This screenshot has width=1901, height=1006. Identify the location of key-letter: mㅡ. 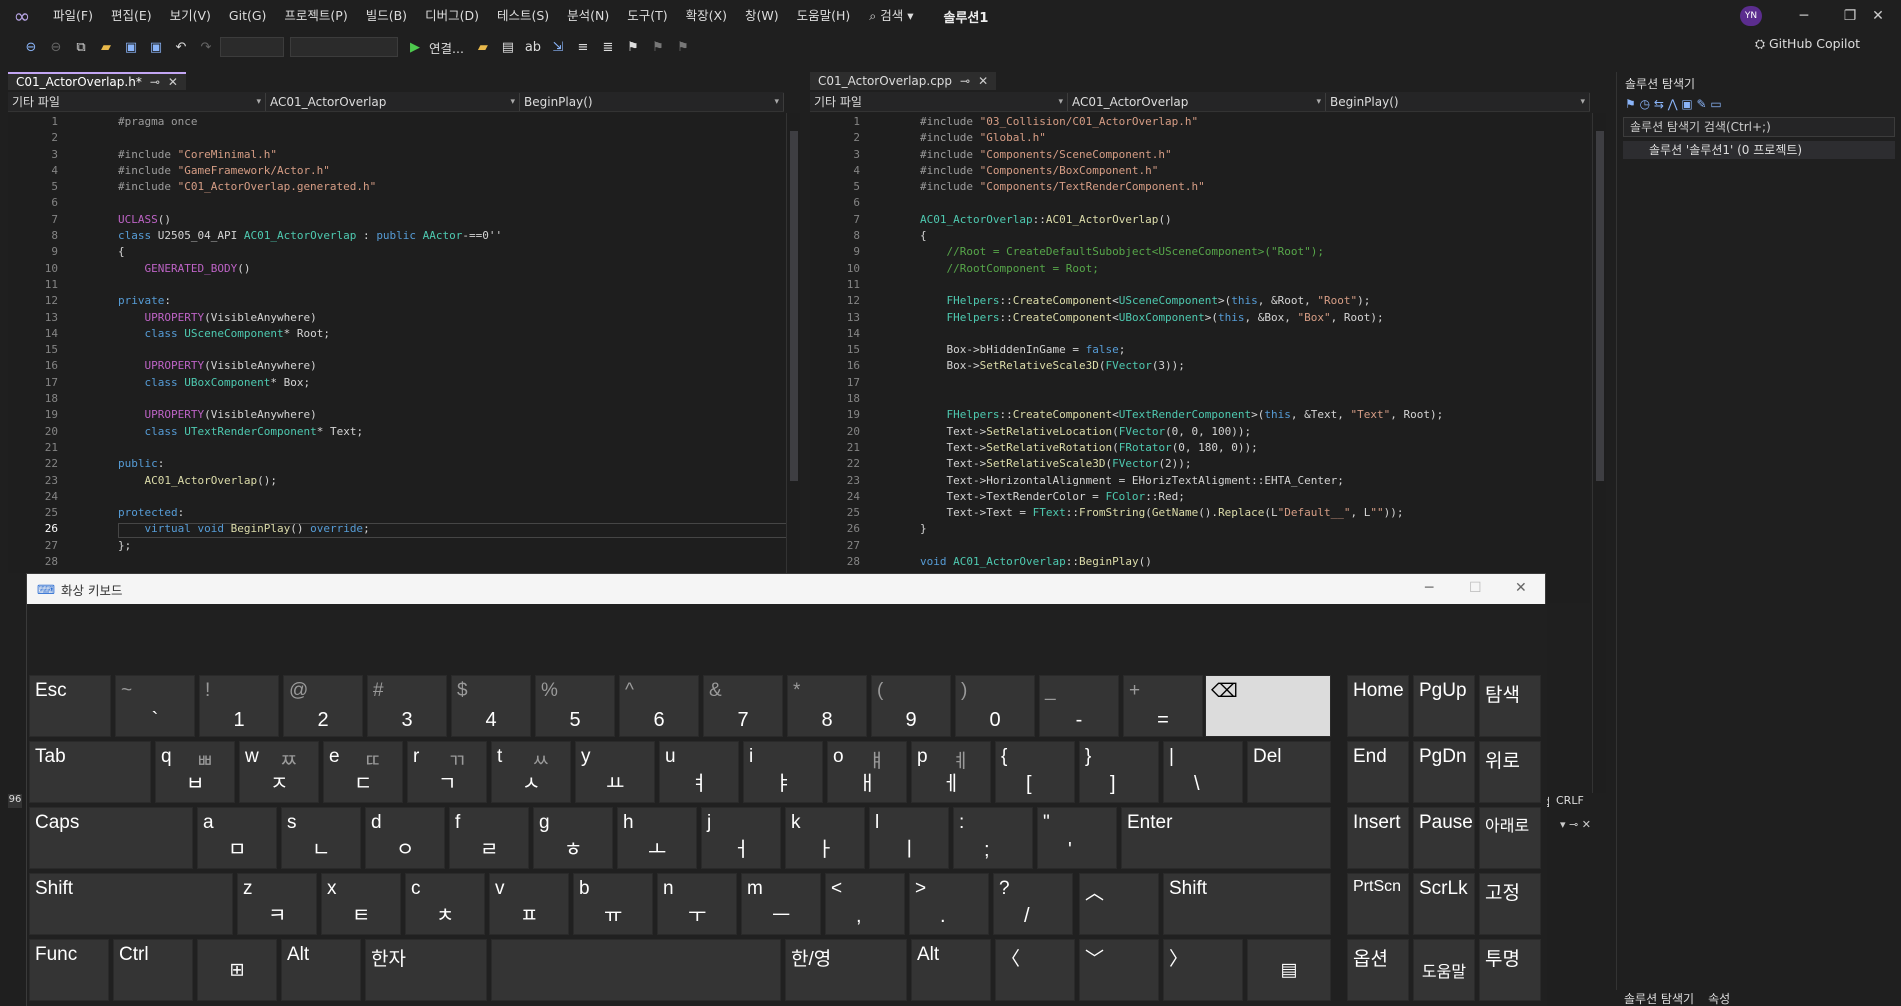
(781, 904).